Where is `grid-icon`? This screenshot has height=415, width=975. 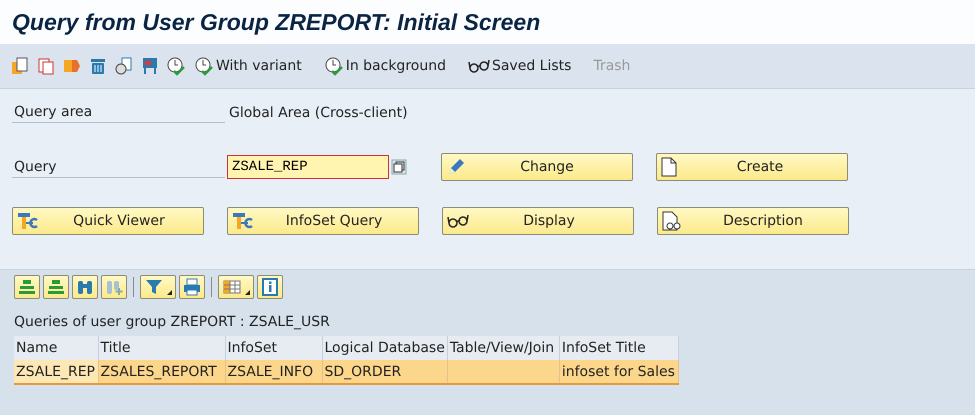 grid-icon is located at coordinates (232, 287).